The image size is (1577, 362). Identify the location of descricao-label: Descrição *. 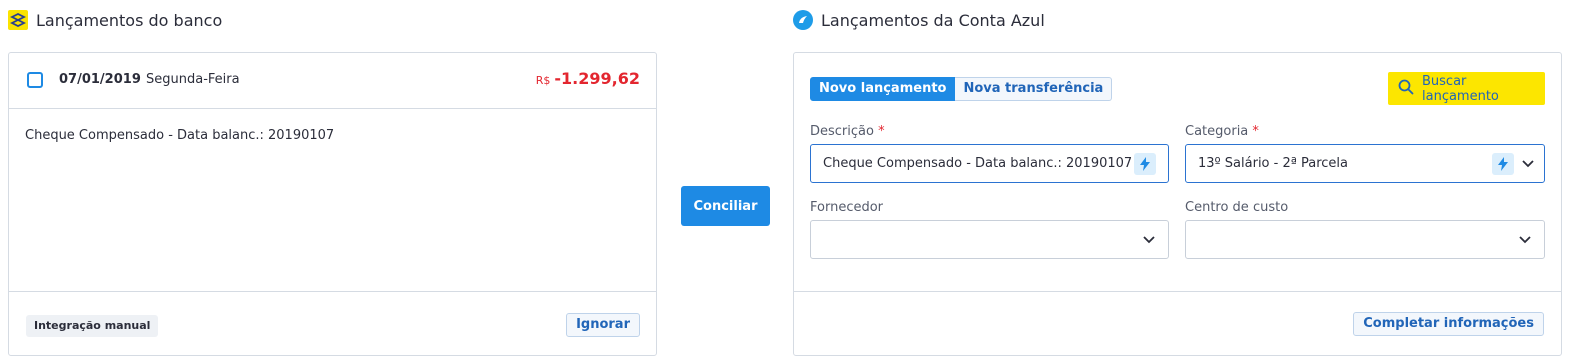
(847, 131).